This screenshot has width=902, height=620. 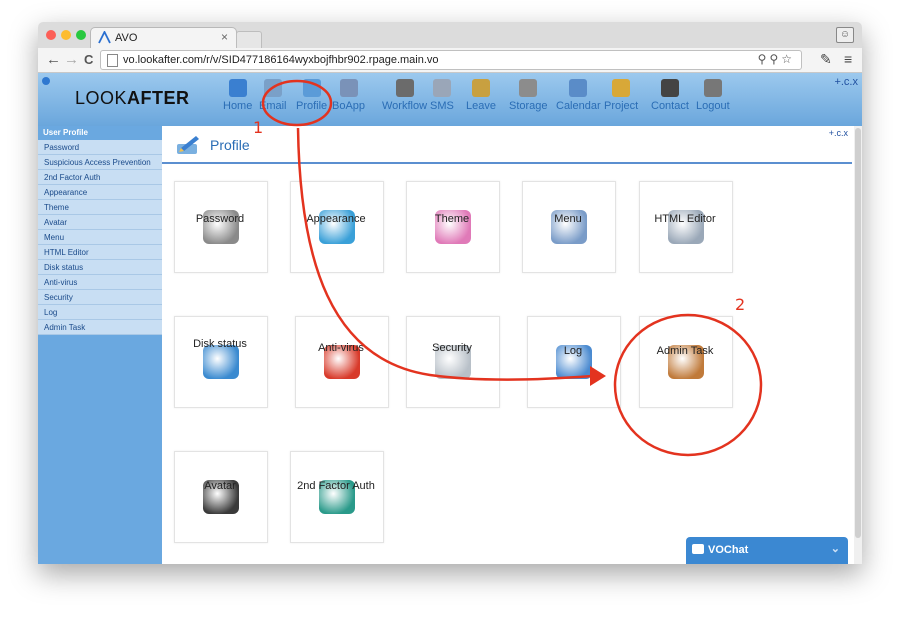 I want to click on user-profile-icon: ☺, so click(x=845, y=35).